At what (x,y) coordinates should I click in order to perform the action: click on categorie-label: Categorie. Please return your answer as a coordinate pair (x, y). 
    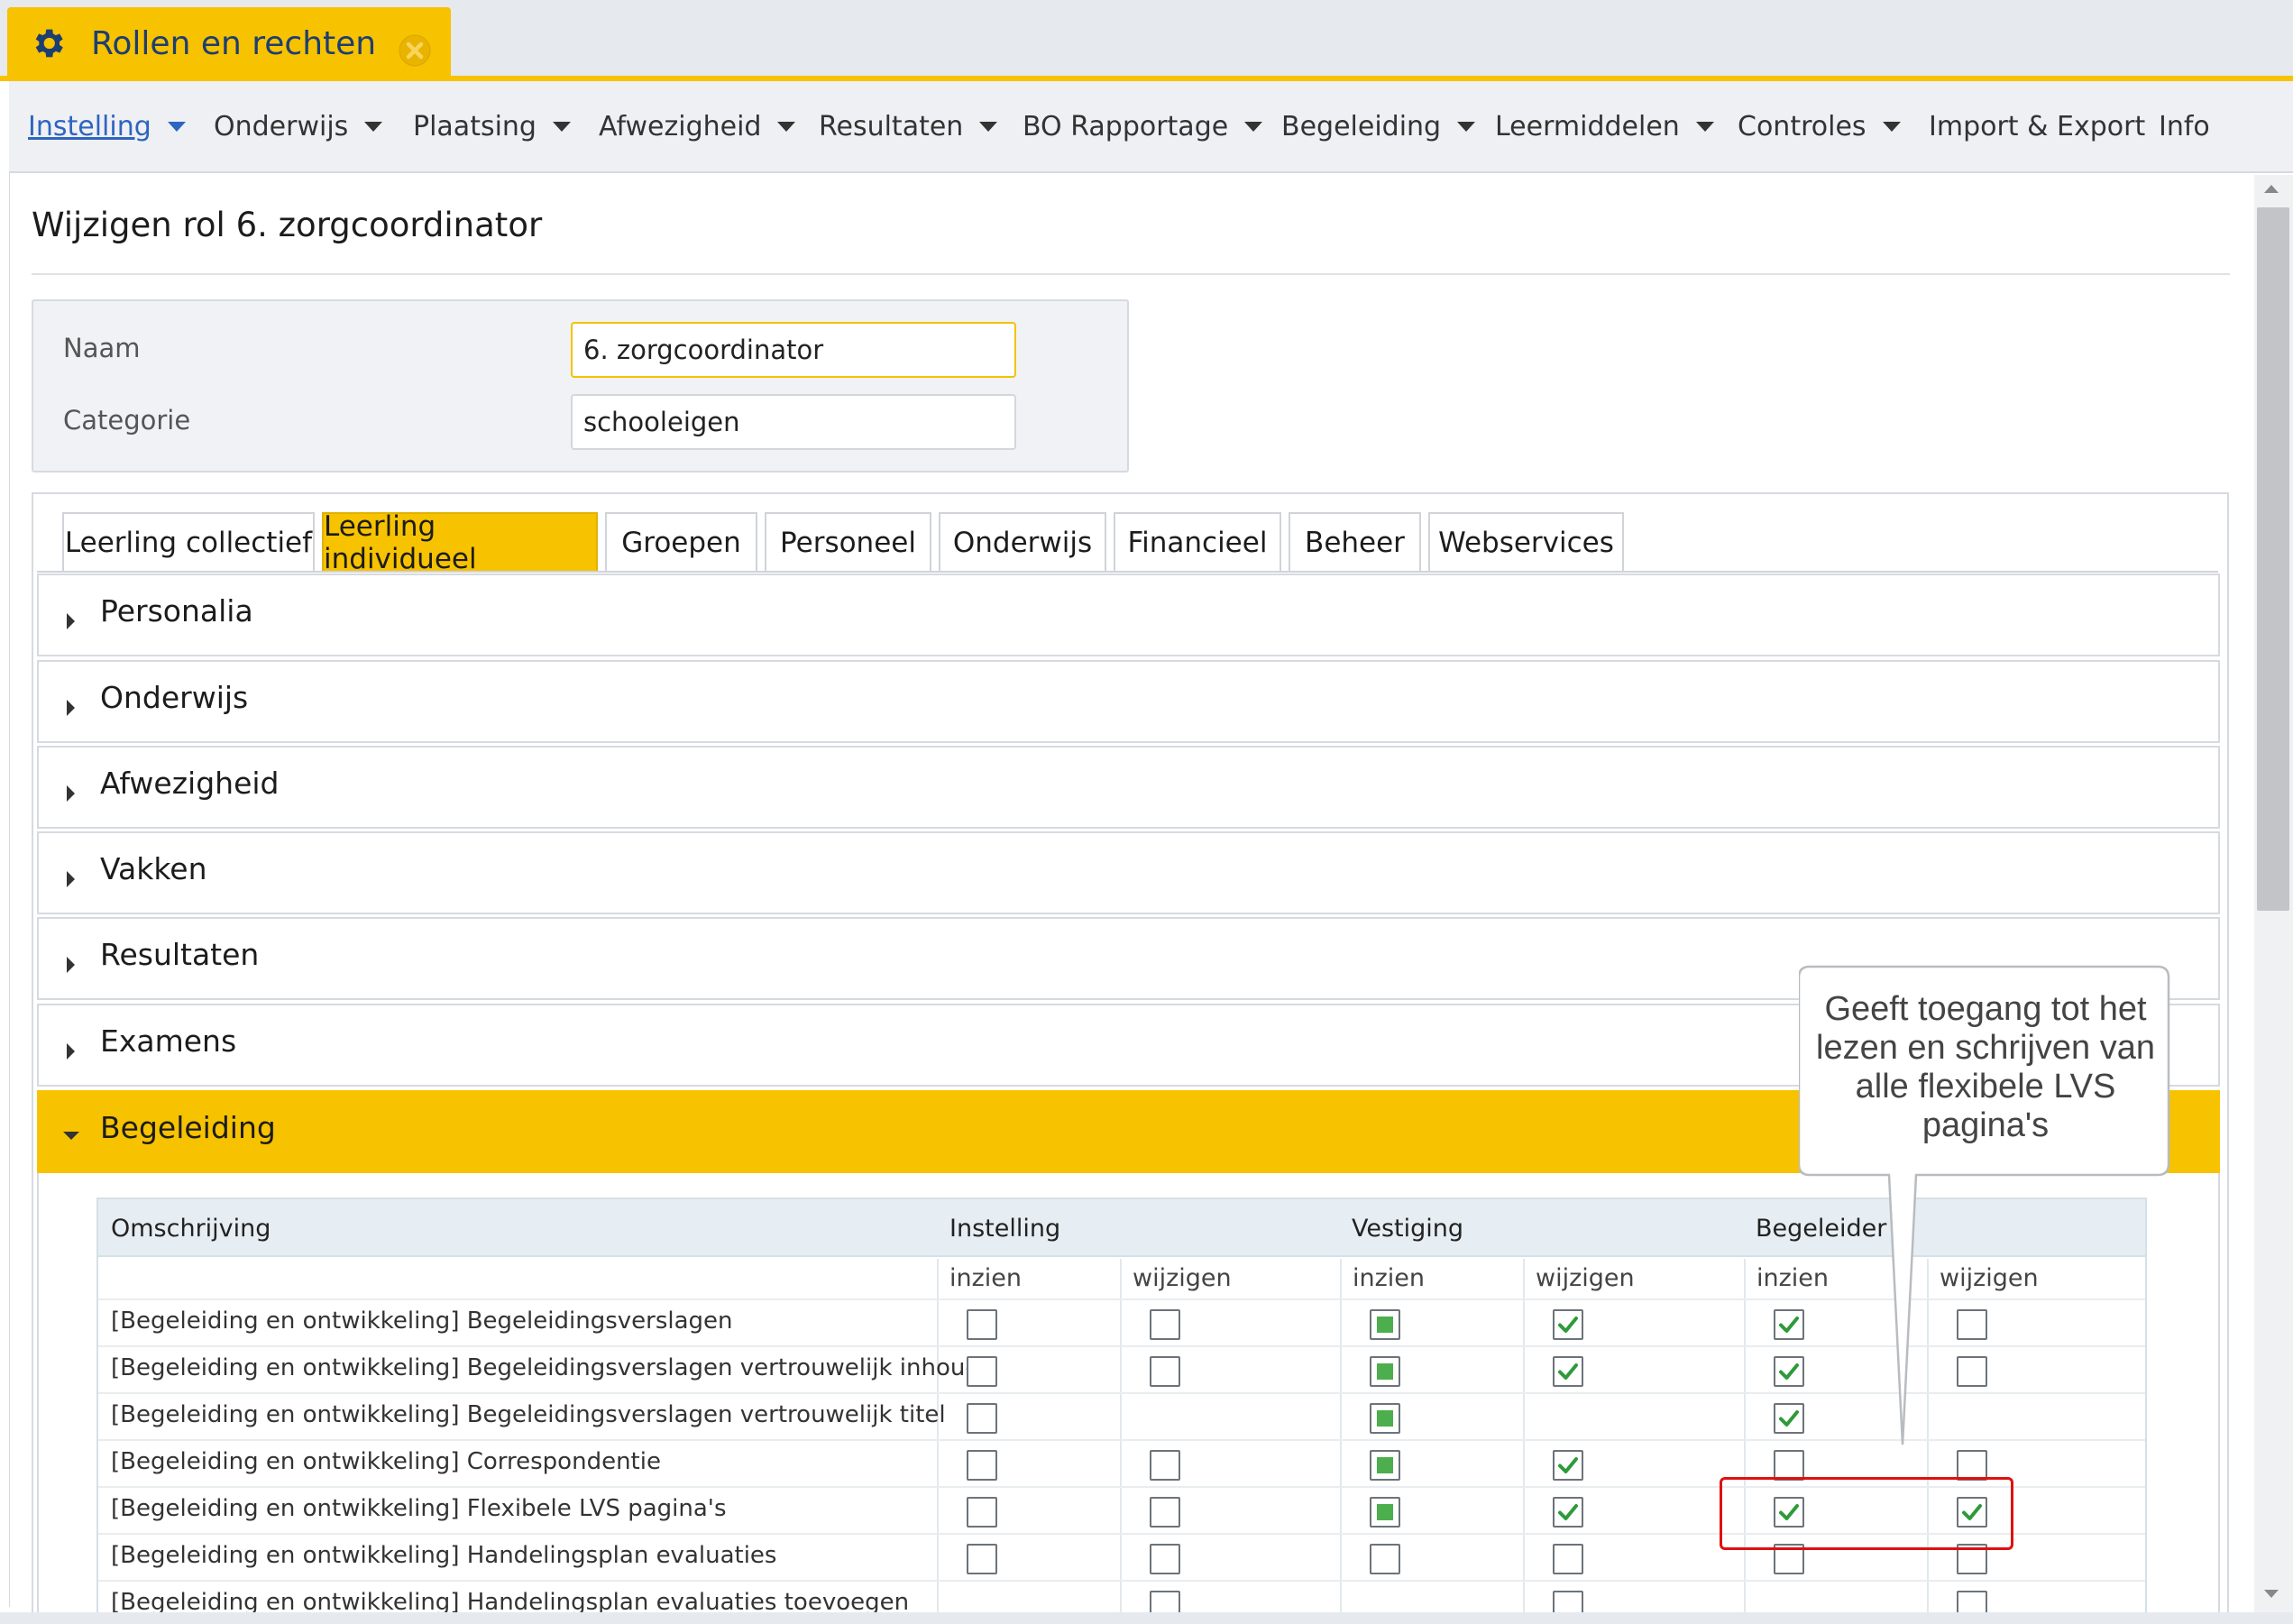
    Looking at the image, I should click on (127, 420).